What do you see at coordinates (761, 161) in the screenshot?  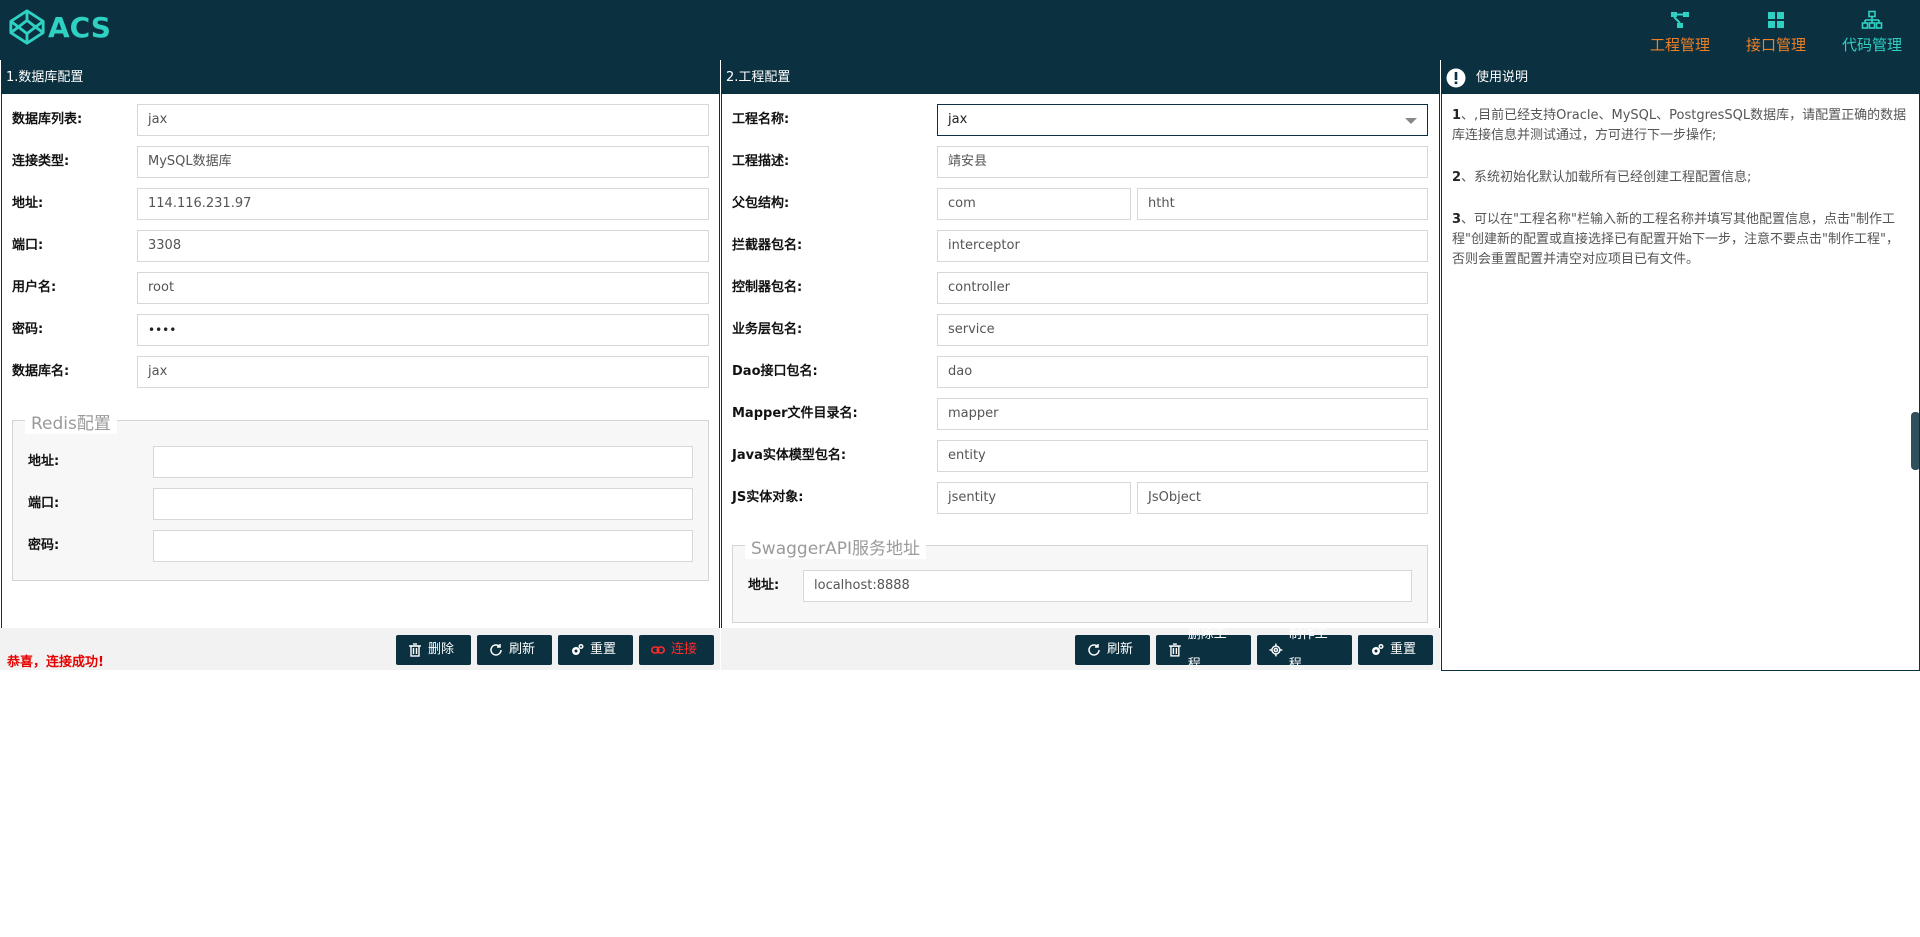 I see `field-label: 工程描述:` at bounding box center [761, 161].